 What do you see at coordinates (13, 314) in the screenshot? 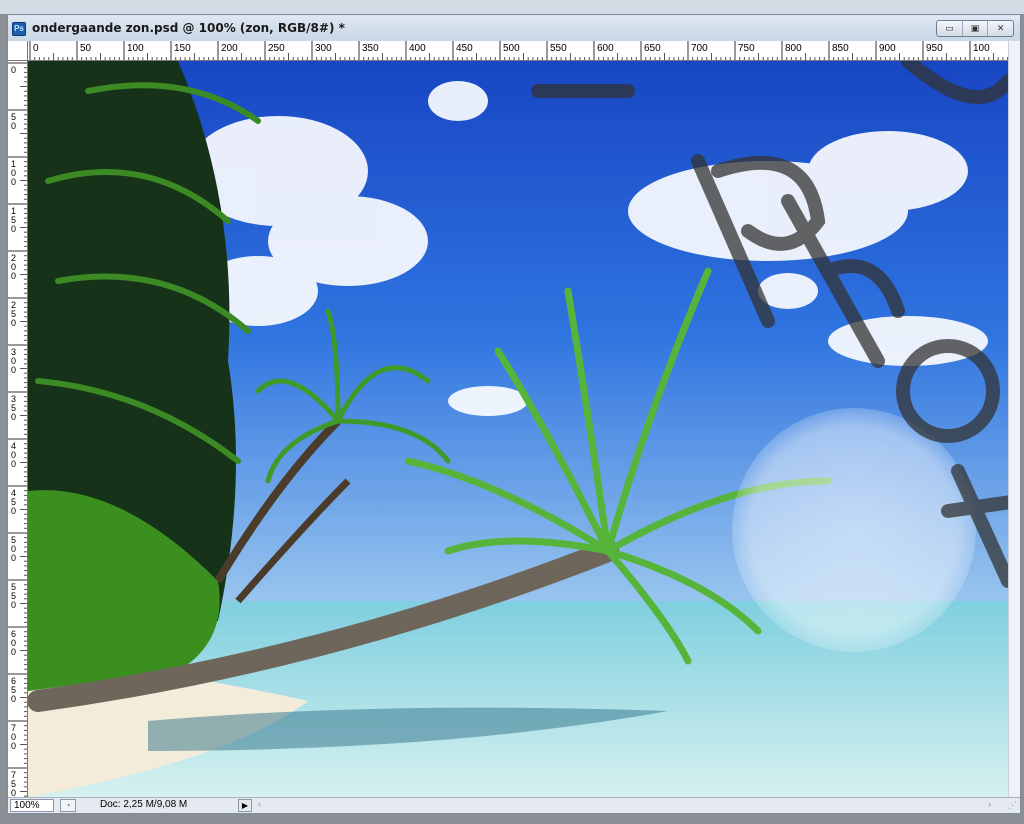
I see `v-ruler-label: 250` at bounding box center [13, 314].